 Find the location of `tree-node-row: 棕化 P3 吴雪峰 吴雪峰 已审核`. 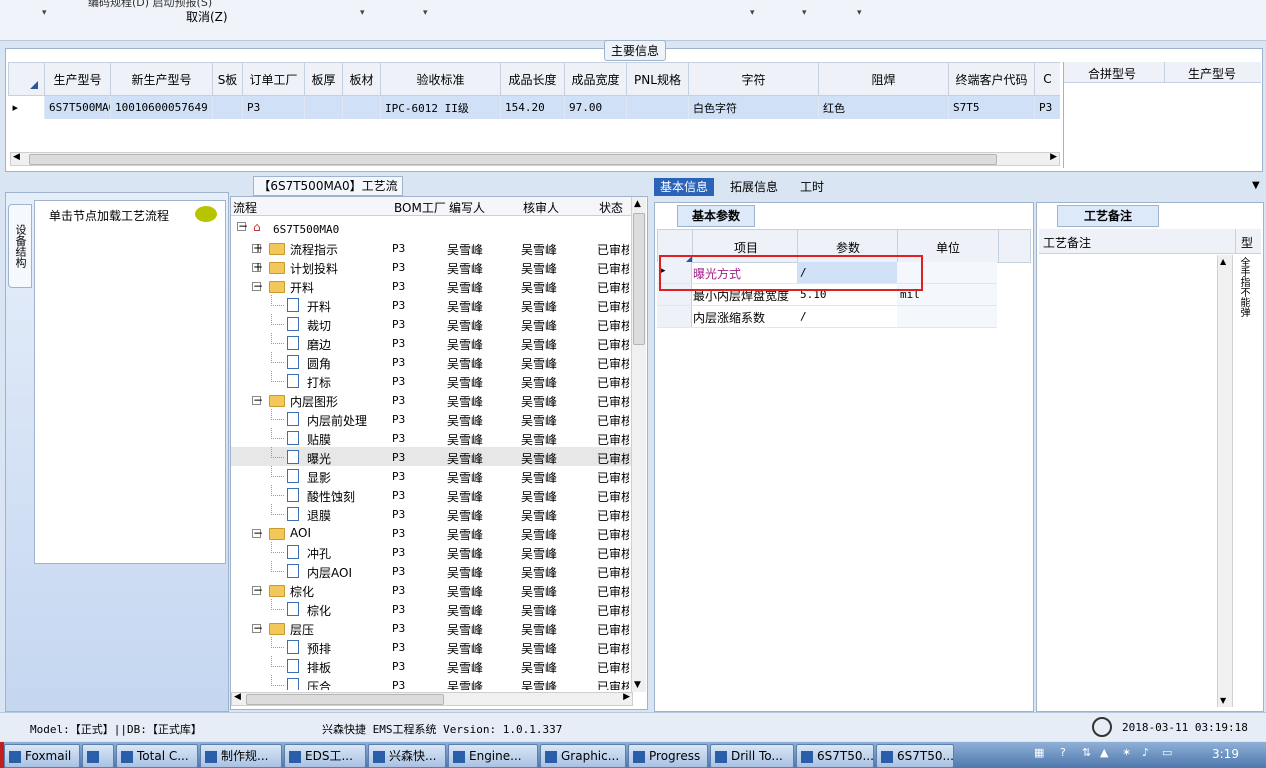

tree-node-row: 棕化 P3 吴雪峰 吴雪峰 已审核 is located at coordinates (431, 608).